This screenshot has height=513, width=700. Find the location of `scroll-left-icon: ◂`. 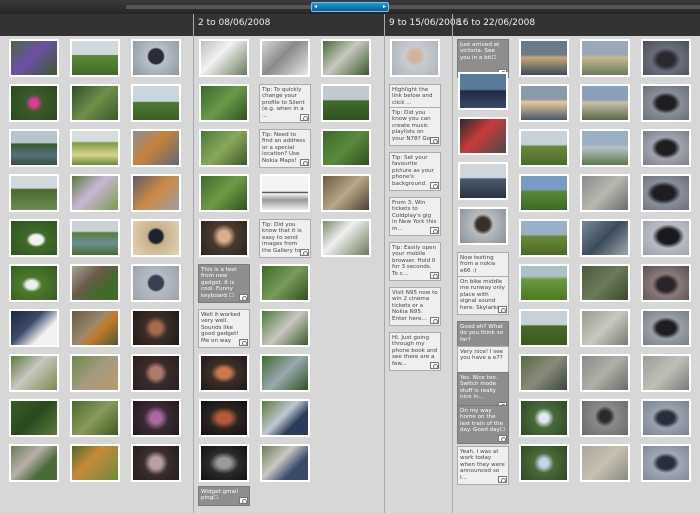

scroll-left-icon: ◂ is located at coordinates (315, 7).